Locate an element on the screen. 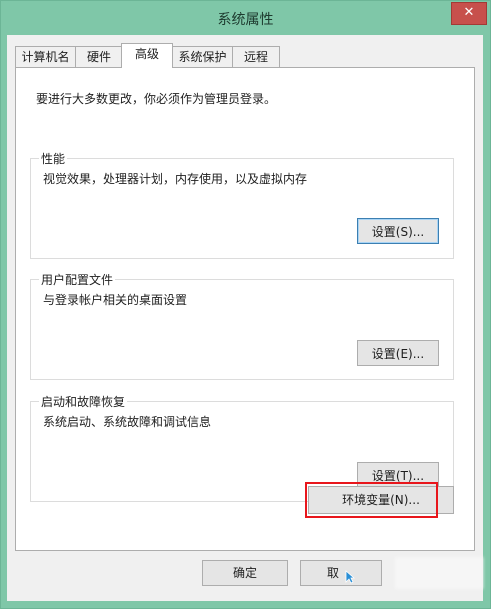 The height and width of the screenshot is (609, 491). title-bar: 系统属性 ✕ is located at coordinates (245, 18).